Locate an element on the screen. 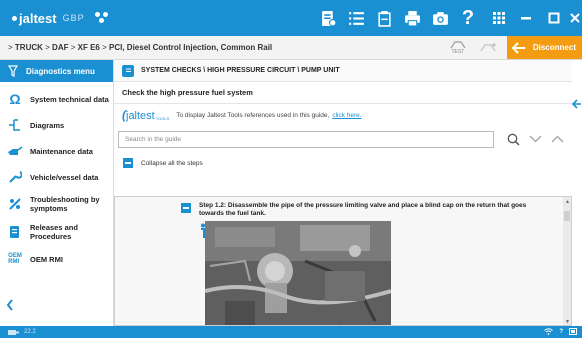 This screenshot has height=338, width=582. diagram-icon is located at coordinates (15, 125).